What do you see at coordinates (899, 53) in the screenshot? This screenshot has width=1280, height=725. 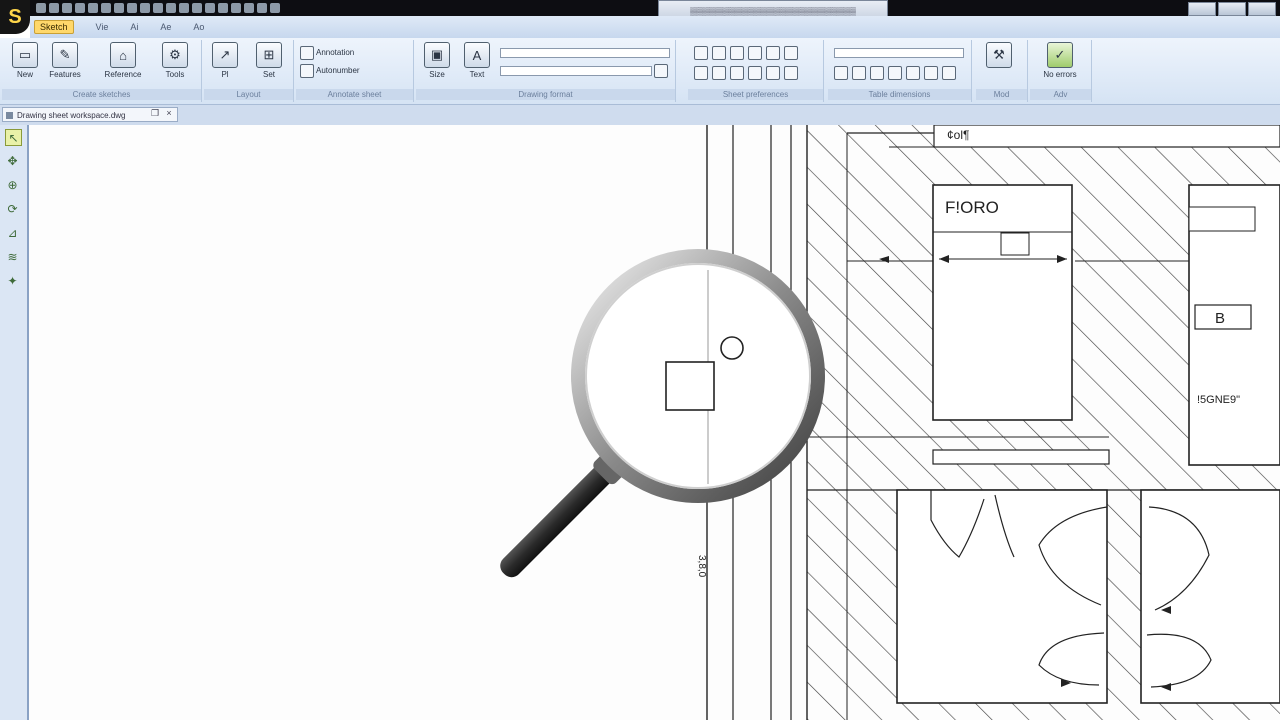 I see `dimension-style-selector` at bounding box center [899, 53].